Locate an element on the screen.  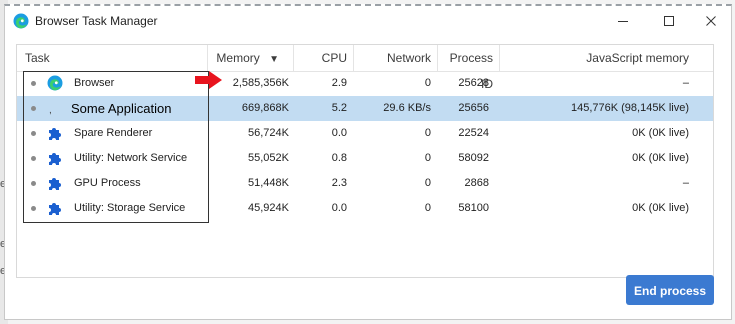
header-js-memory: JavaScript memory is located at coordinates (597, 58).